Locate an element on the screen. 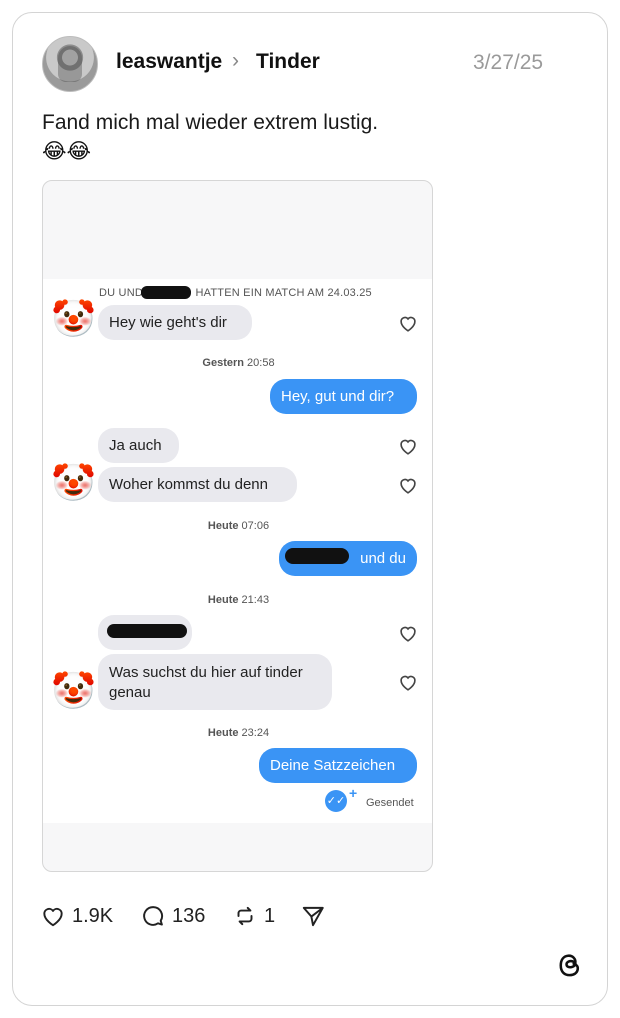 Image resolution: width=620 pixels, height=1018 pixels. message-incoming: Was suchst du hier auf tinder genau is located at coordinates (215, 682).